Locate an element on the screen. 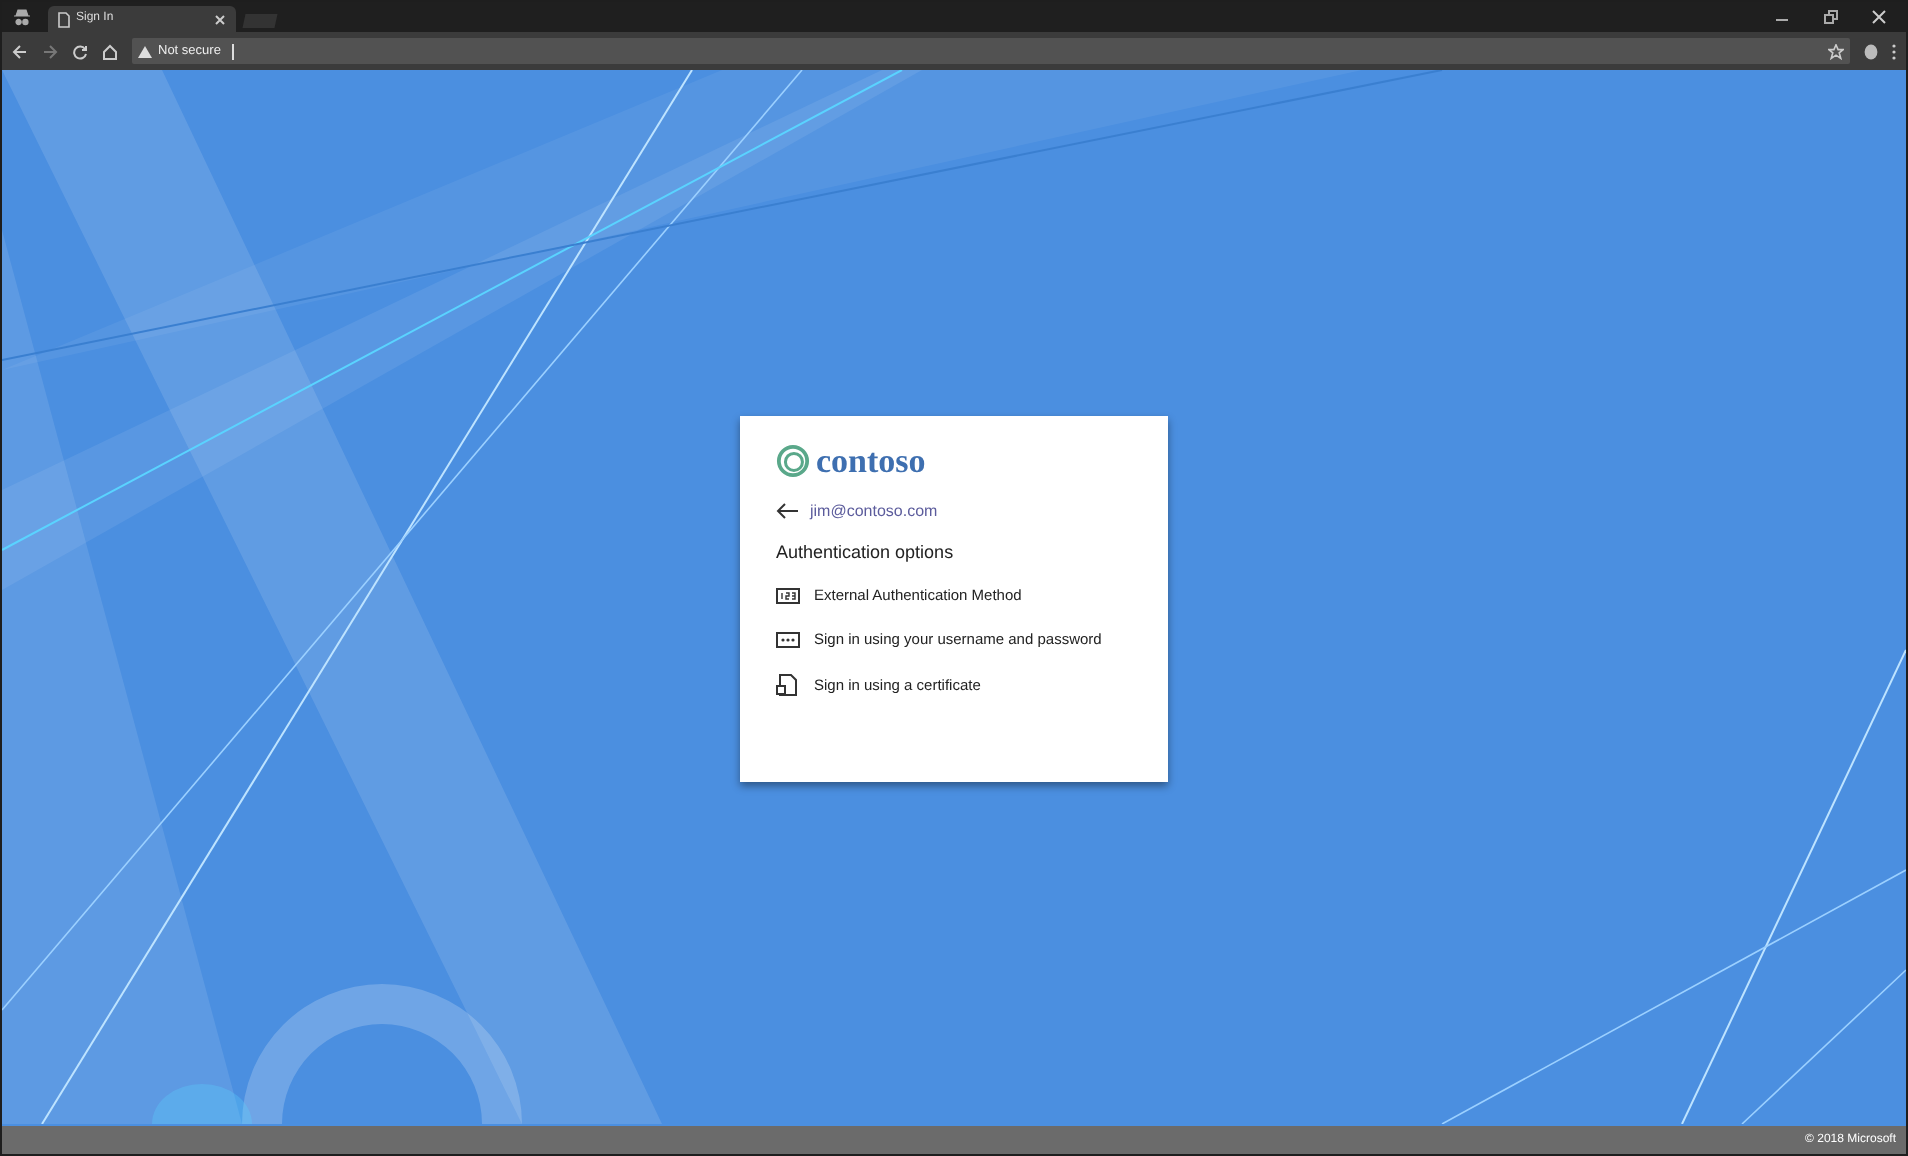  certificate-icon is located at coordinates (788, 684).